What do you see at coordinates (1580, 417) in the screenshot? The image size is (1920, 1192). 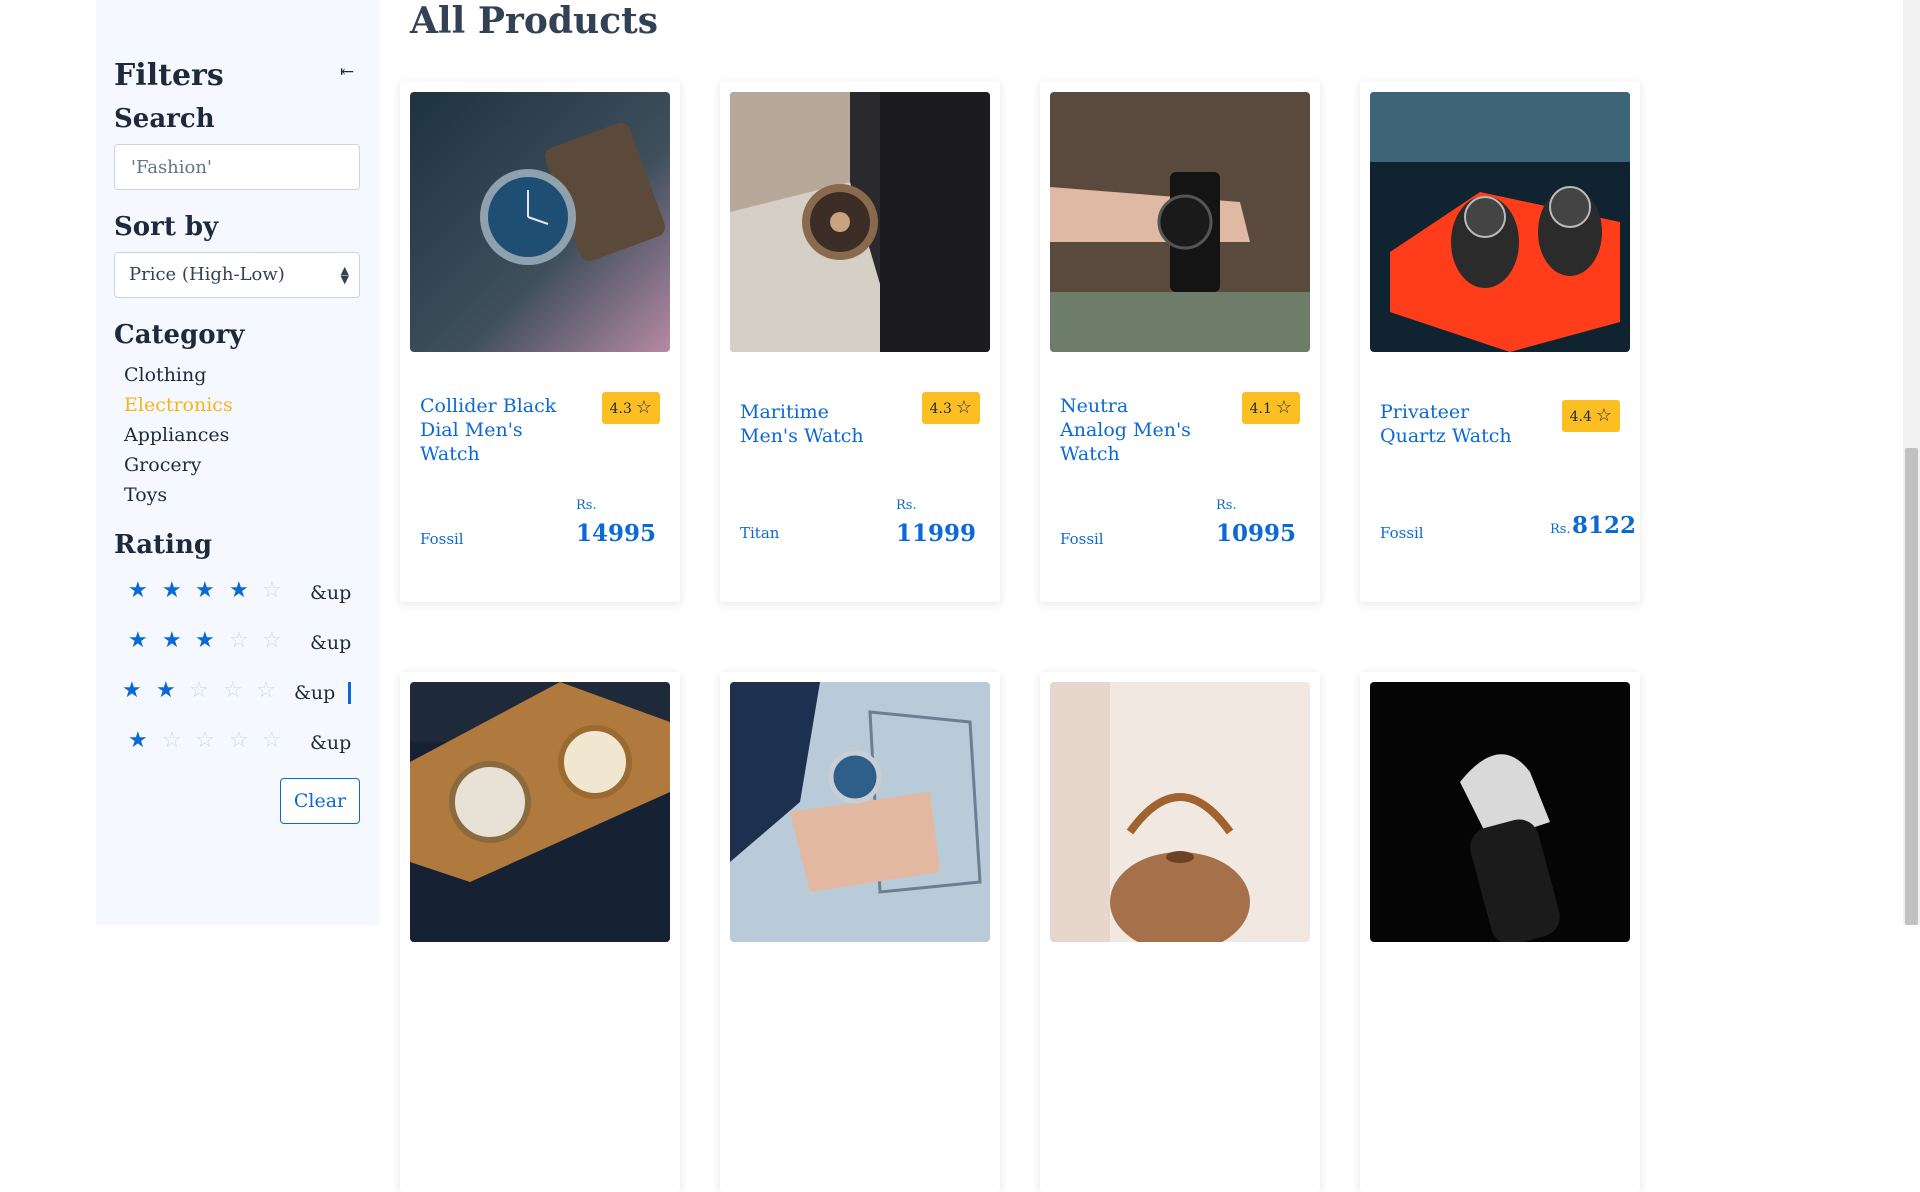 I see `rating-value: 4.4` at bounding box center [1580, 417].